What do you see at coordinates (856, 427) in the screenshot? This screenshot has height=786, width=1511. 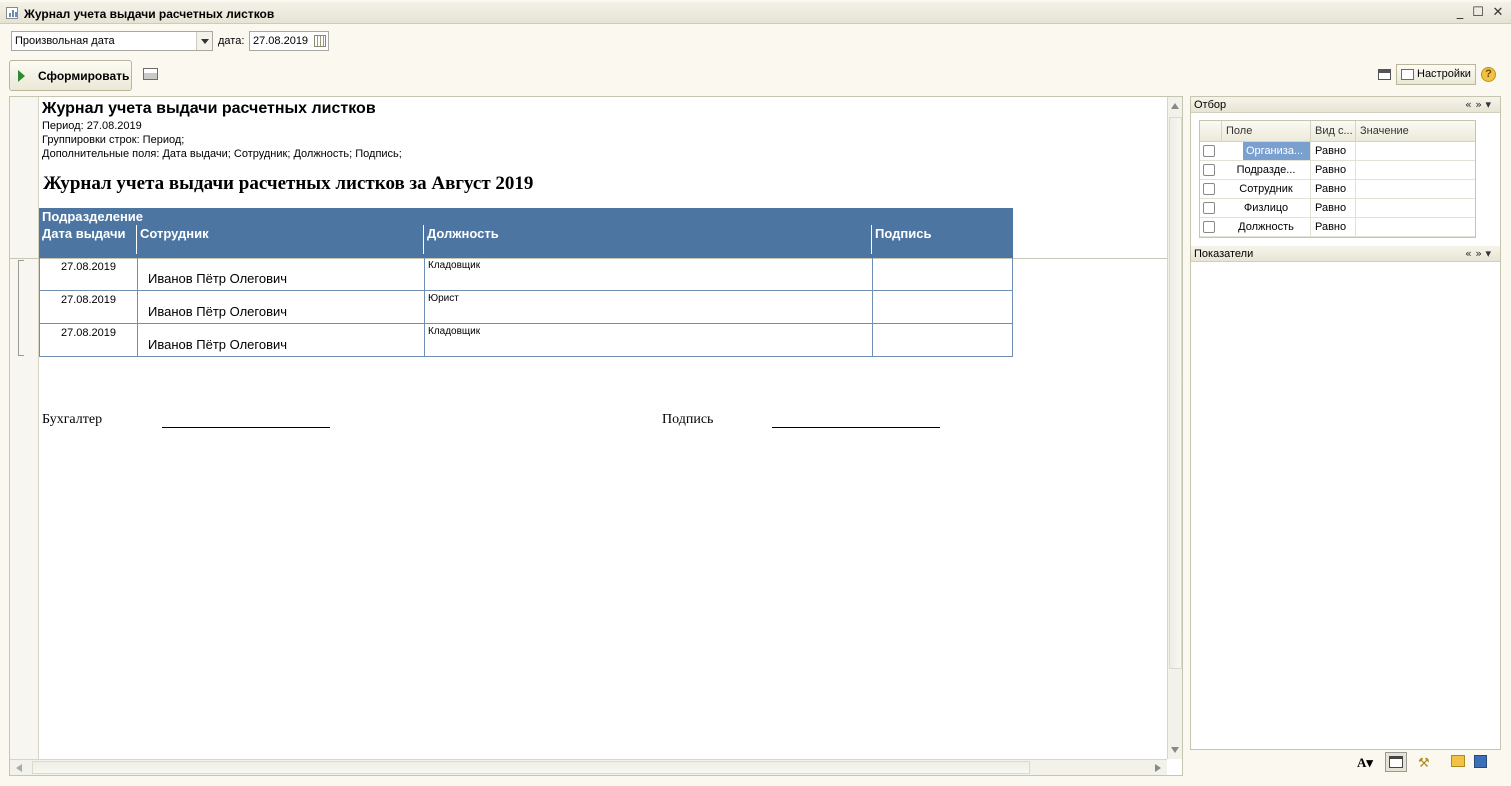 I see `signature-line` at bounding box center [856, 427].